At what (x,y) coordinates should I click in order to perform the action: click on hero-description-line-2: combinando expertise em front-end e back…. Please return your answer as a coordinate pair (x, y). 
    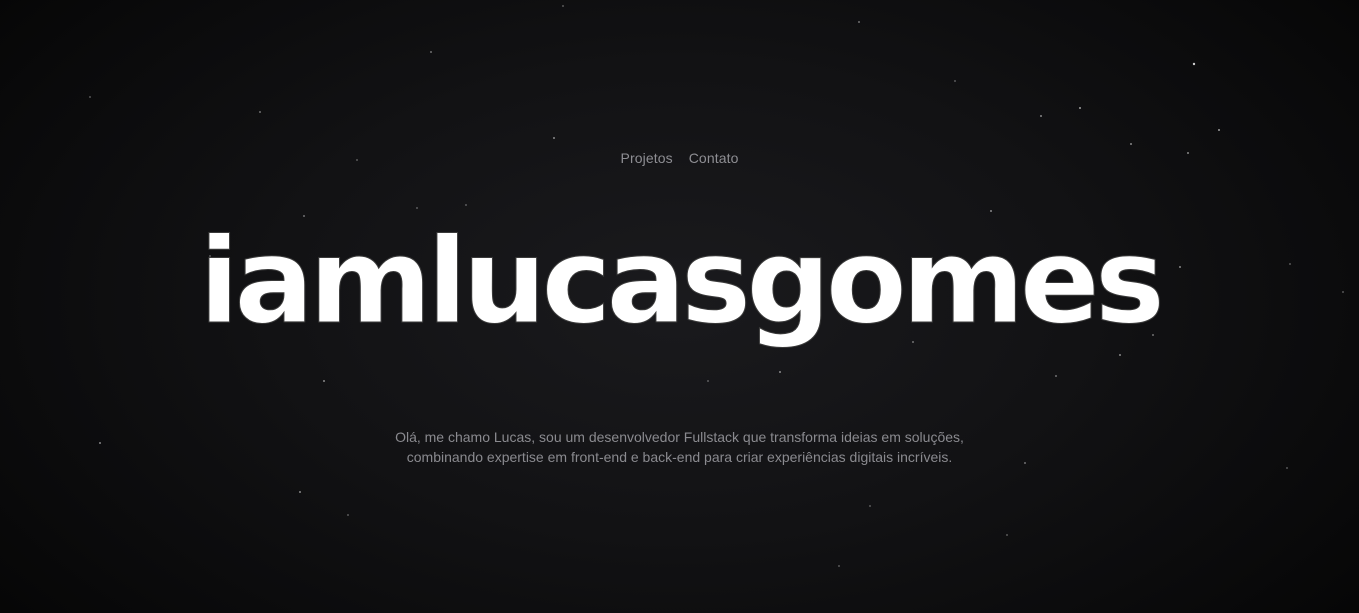
    Looking at the image, I should click on (679, 457).